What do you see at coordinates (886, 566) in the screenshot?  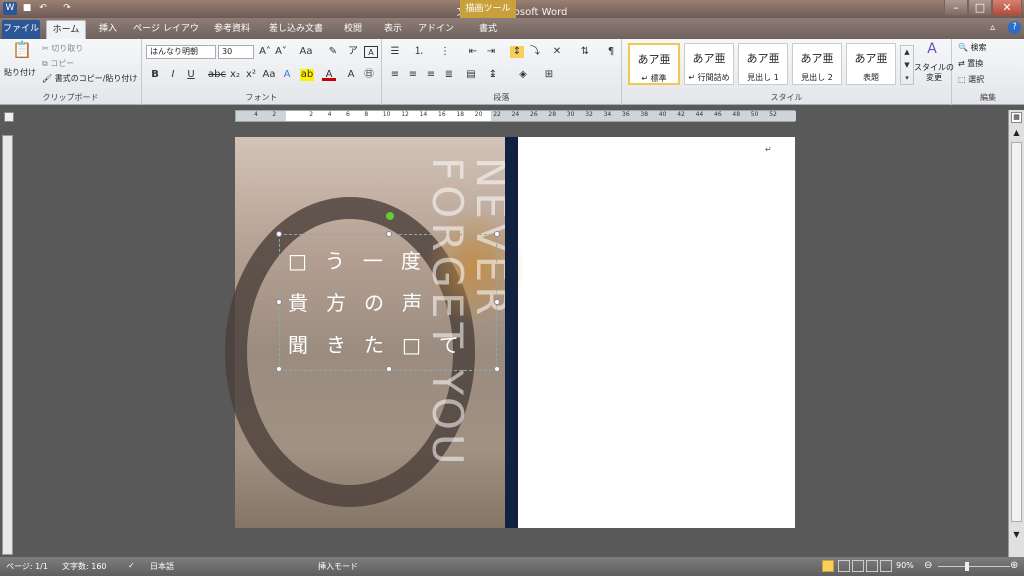 I see `draft-icon` at bounding box center [886, 566].